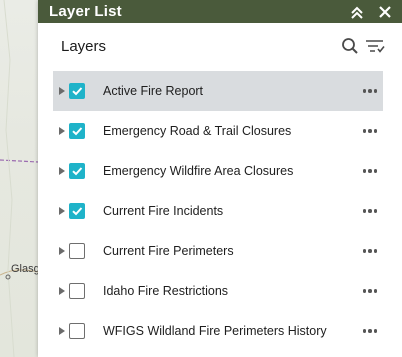  I want to click on search-button, so click(350, 46).